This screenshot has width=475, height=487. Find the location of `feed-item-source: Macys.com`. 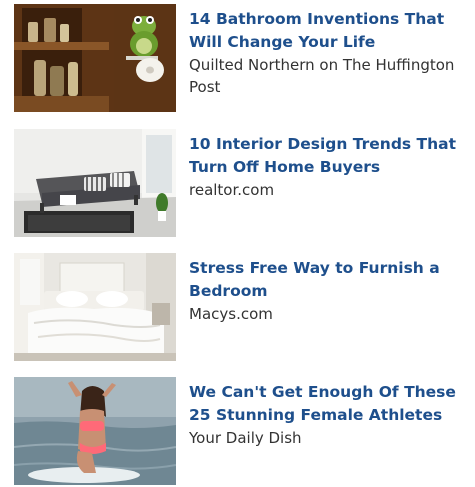

feed-item-source: Macys.com is located at coordinates (231, 314).